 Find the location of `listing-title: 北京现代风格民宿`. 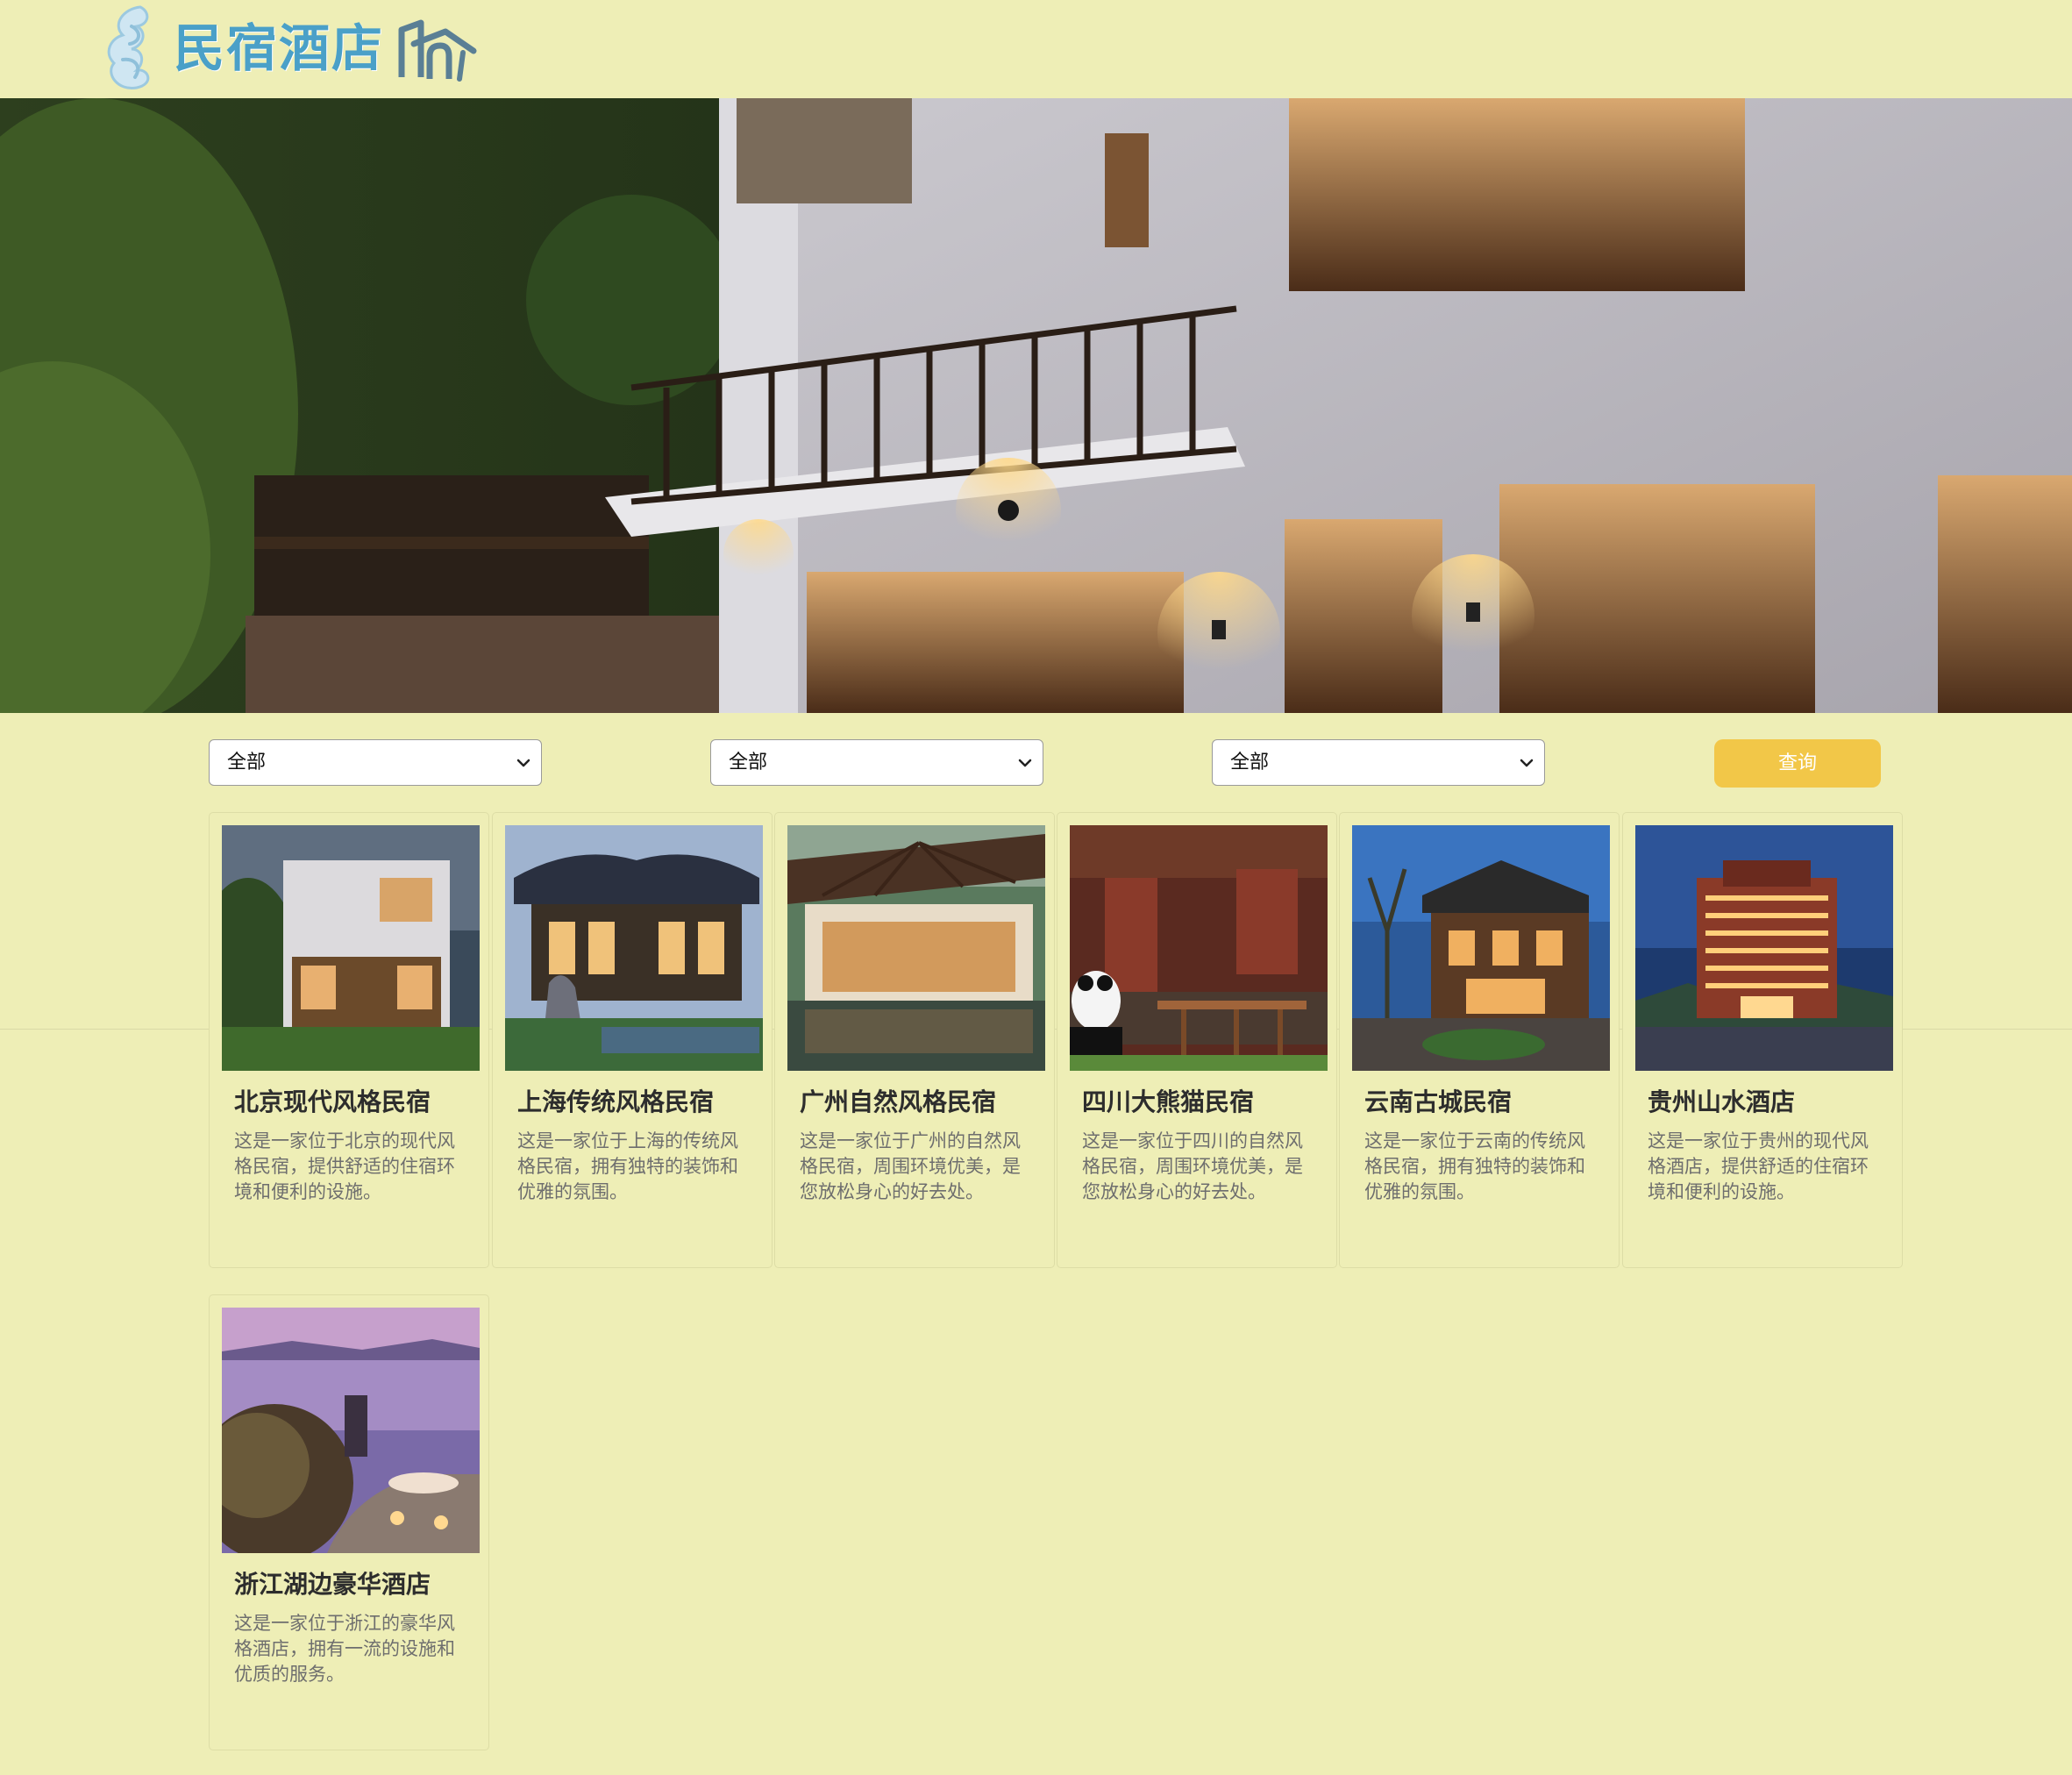

listing-title: 北京现代风格民宿 is located at coordinates (357, 1102).